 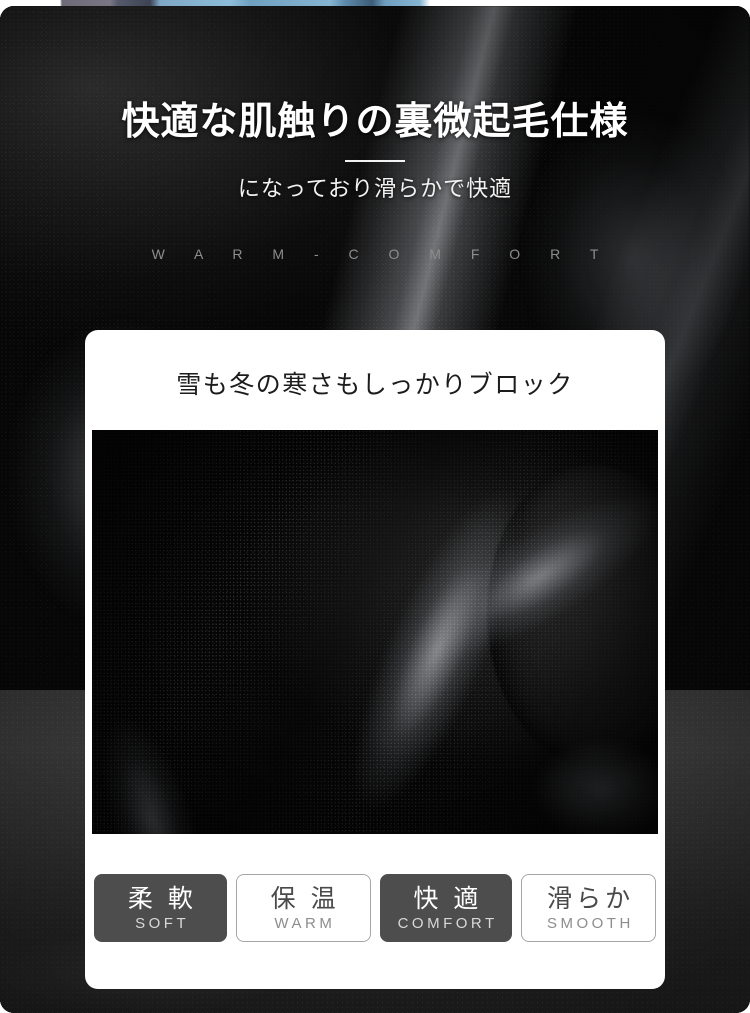 I want to click on badge-label-jp: 快 適, so click(x=448, y=899).